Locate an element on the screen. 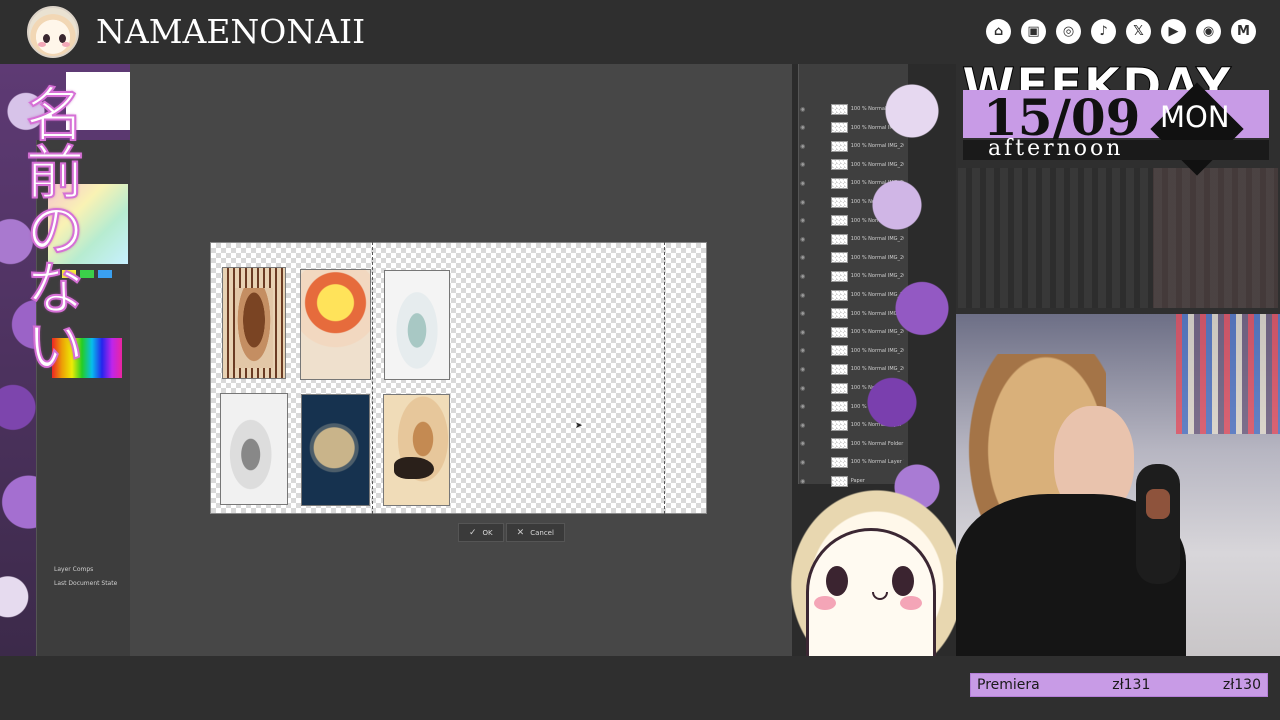 This screenshot has width=1280, height=720. close-icon: ✕ is located at coordinates (520, 532).